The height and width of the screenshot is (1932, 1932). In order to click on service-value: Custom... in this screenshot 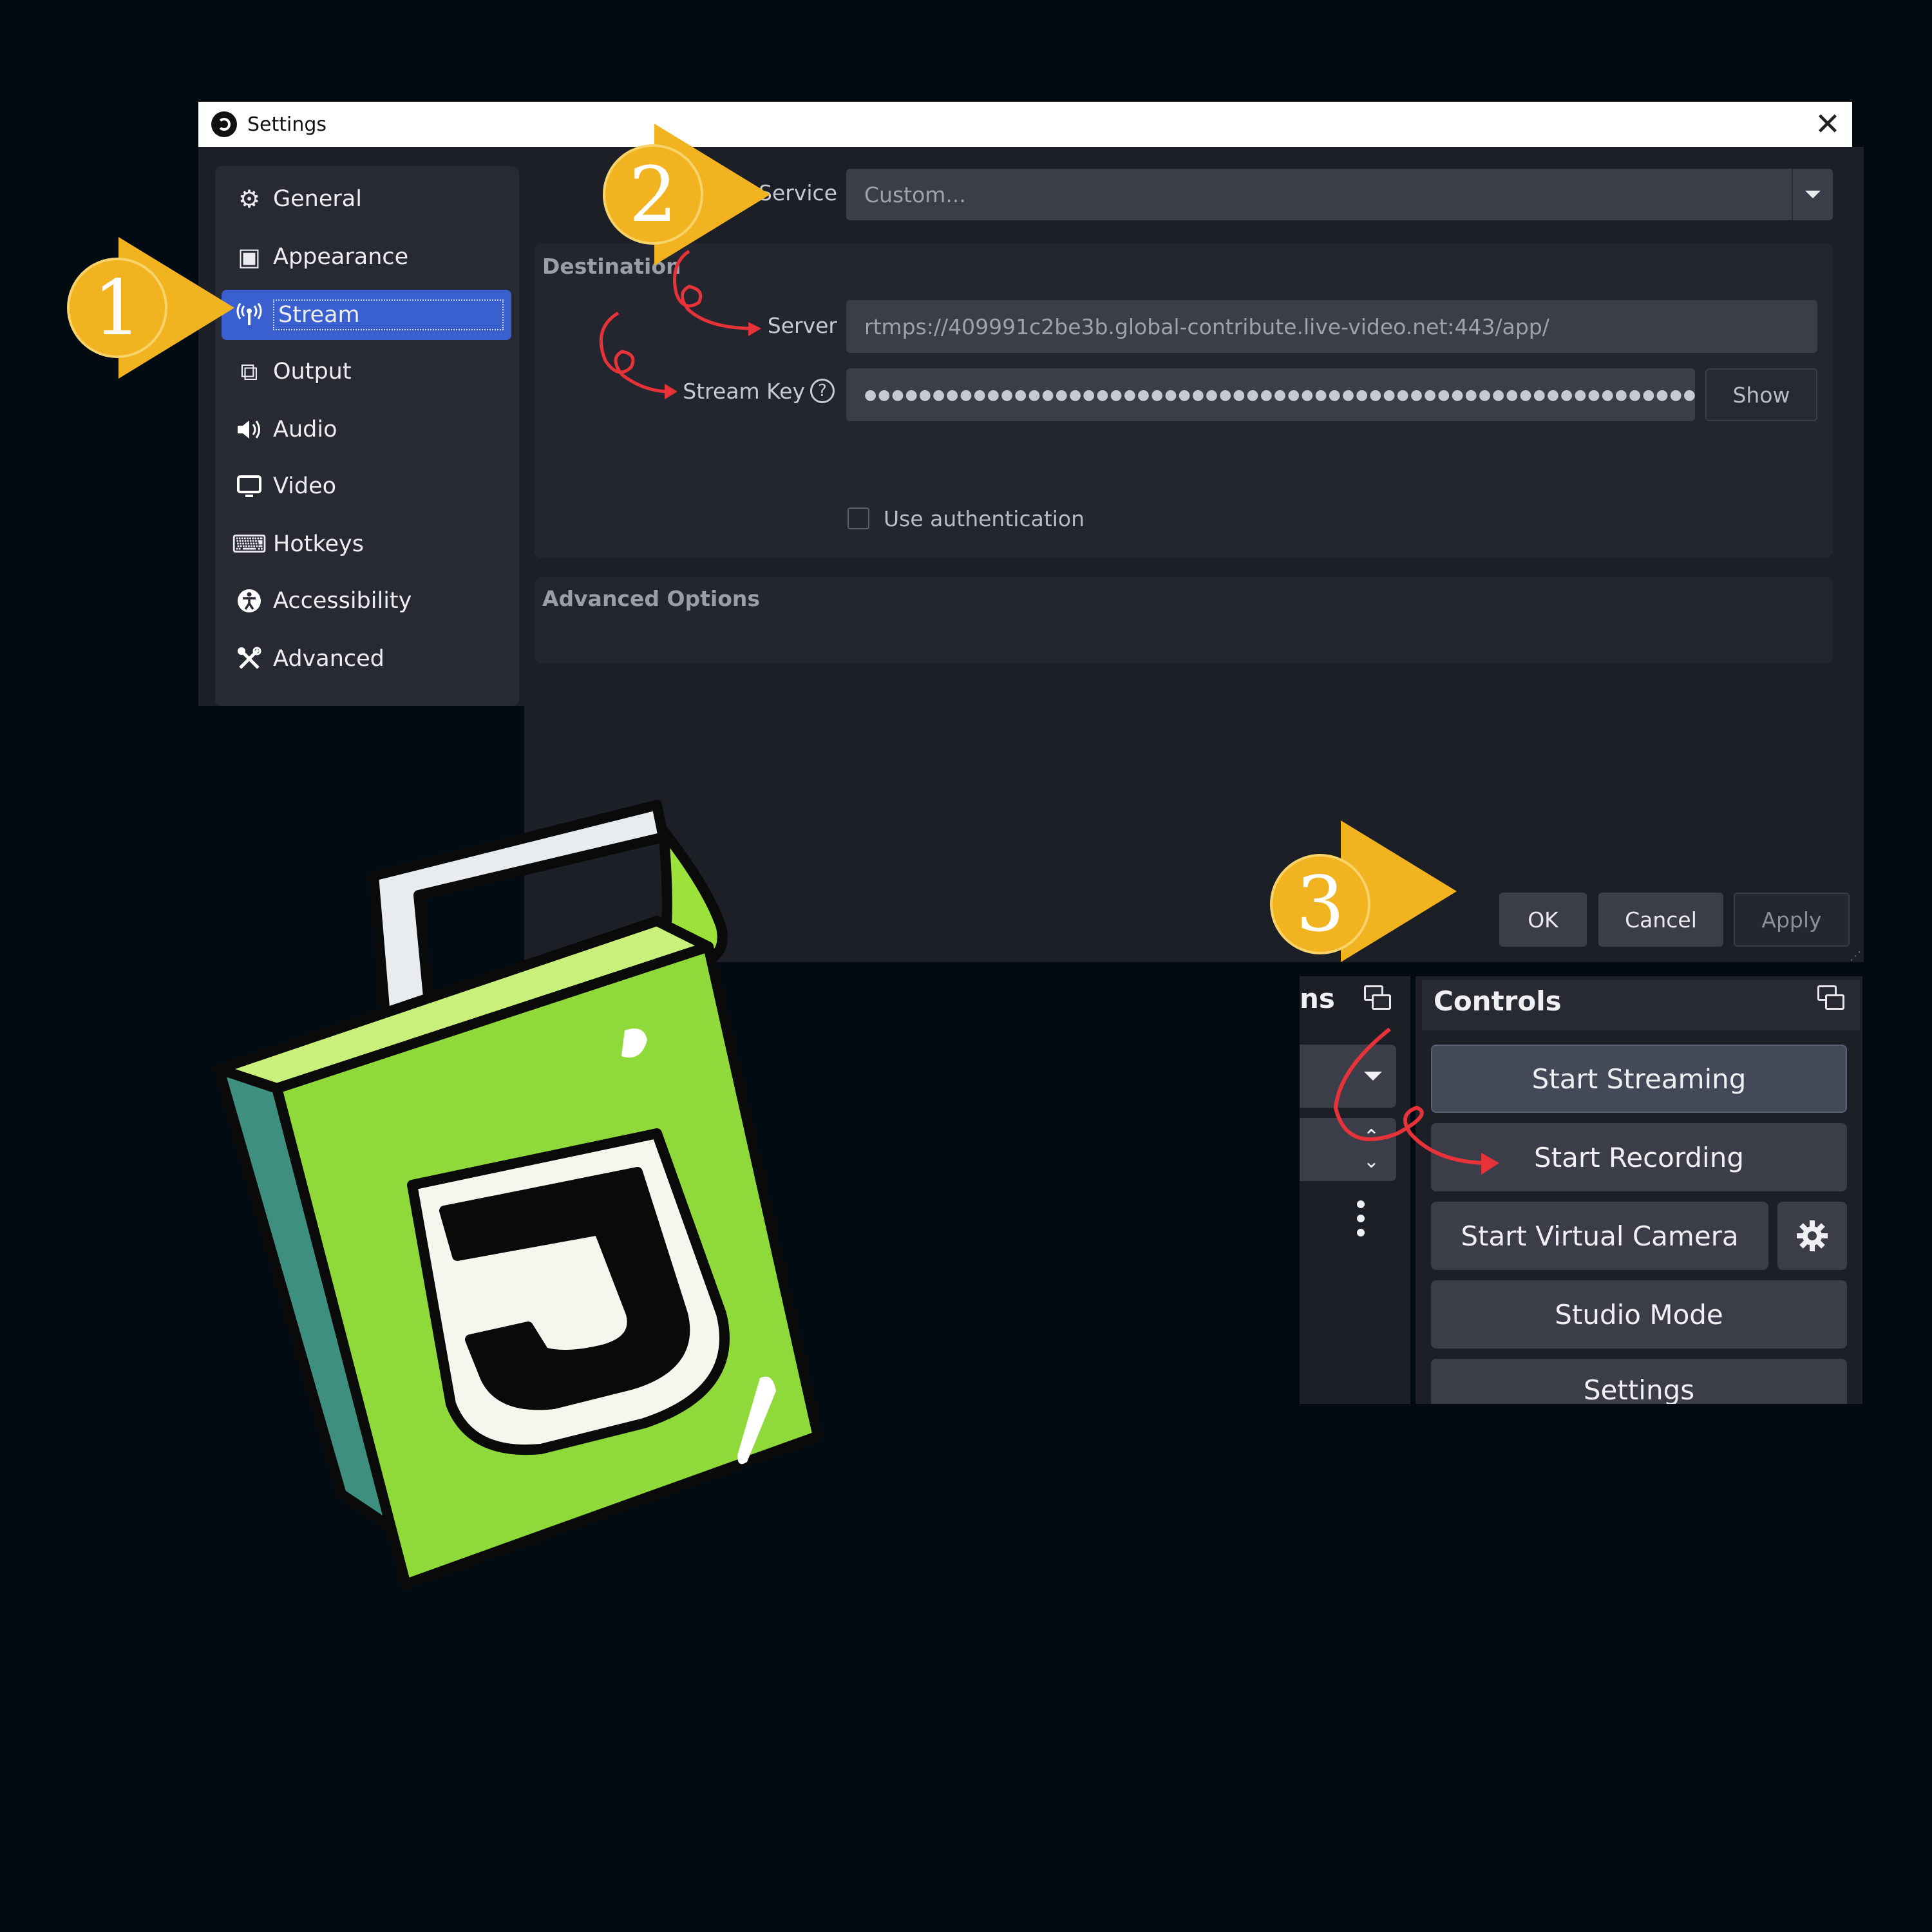, I will do `click(915, 194)`.